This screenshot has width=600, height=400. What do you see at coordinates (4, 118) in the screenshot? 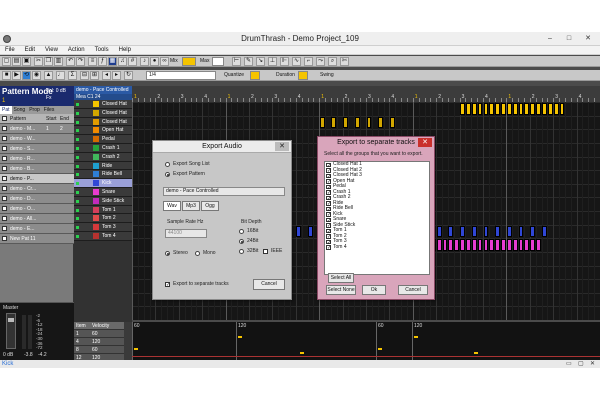
I see `header-checkbox` at bounding box center [4, 118].